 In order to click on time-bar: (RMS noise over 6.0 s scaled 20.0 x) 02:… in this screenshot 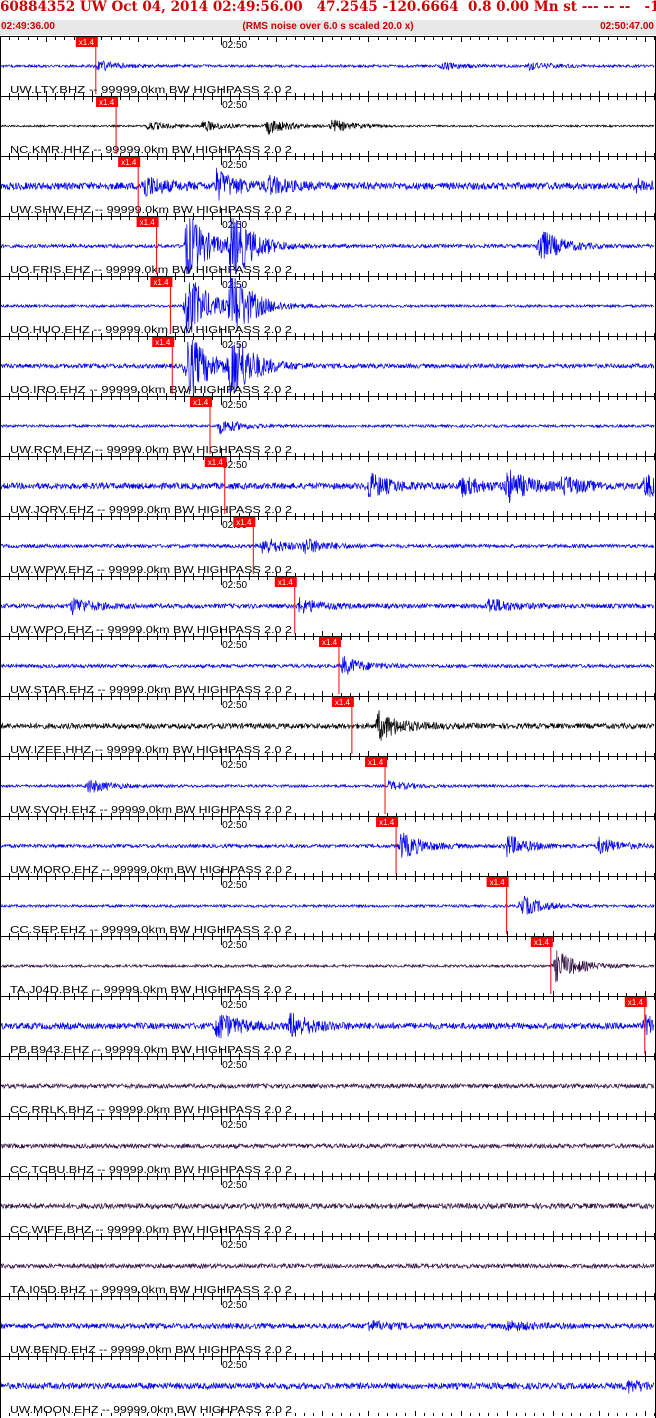, I will do `click(328, 27)`.